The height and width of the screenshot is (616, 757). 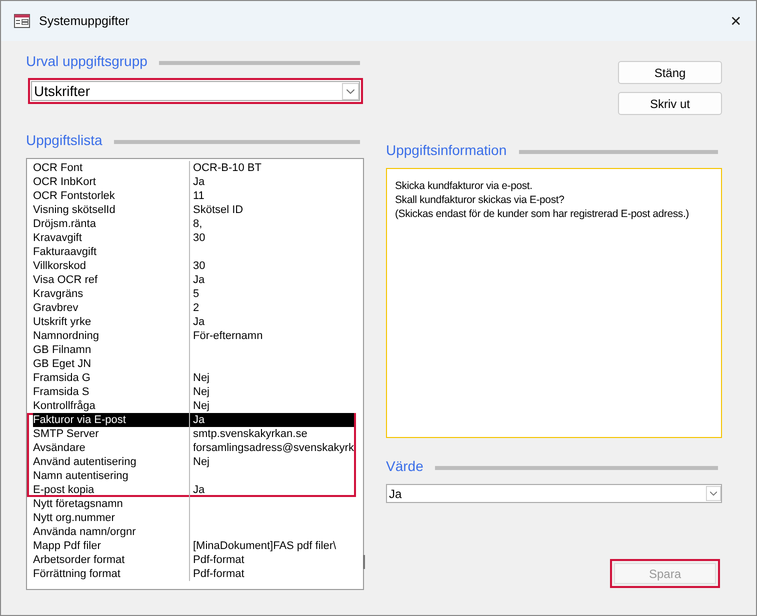 I want to click on section-title: Uppgiftsinformation, so click(x=446, y=150).